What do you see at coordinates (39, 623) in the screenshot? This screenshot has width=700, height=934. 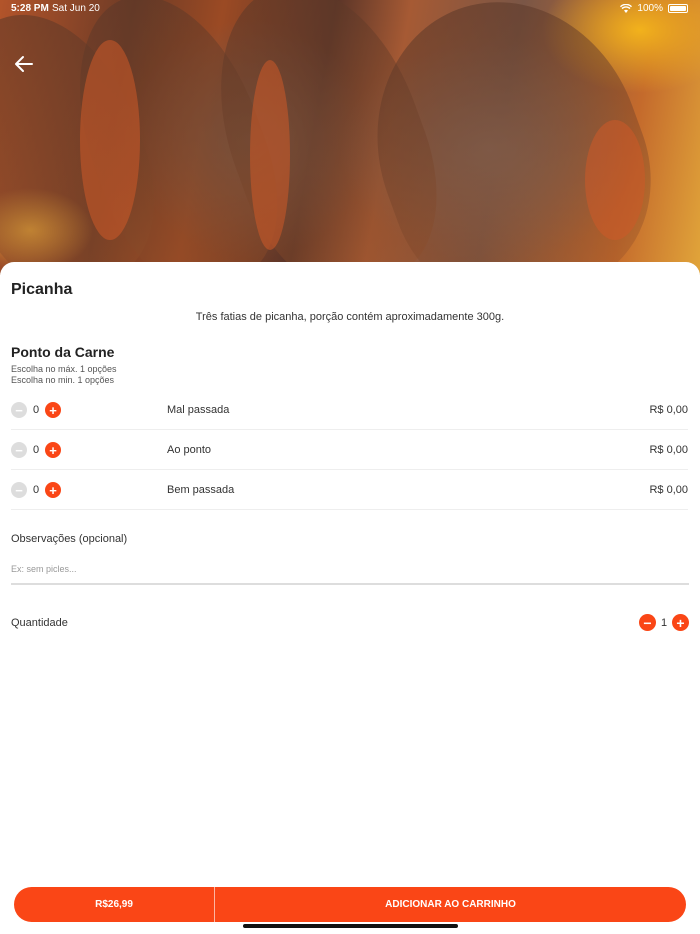 I see `quantity-label: Quantidade` at bounding box center [39, 623].